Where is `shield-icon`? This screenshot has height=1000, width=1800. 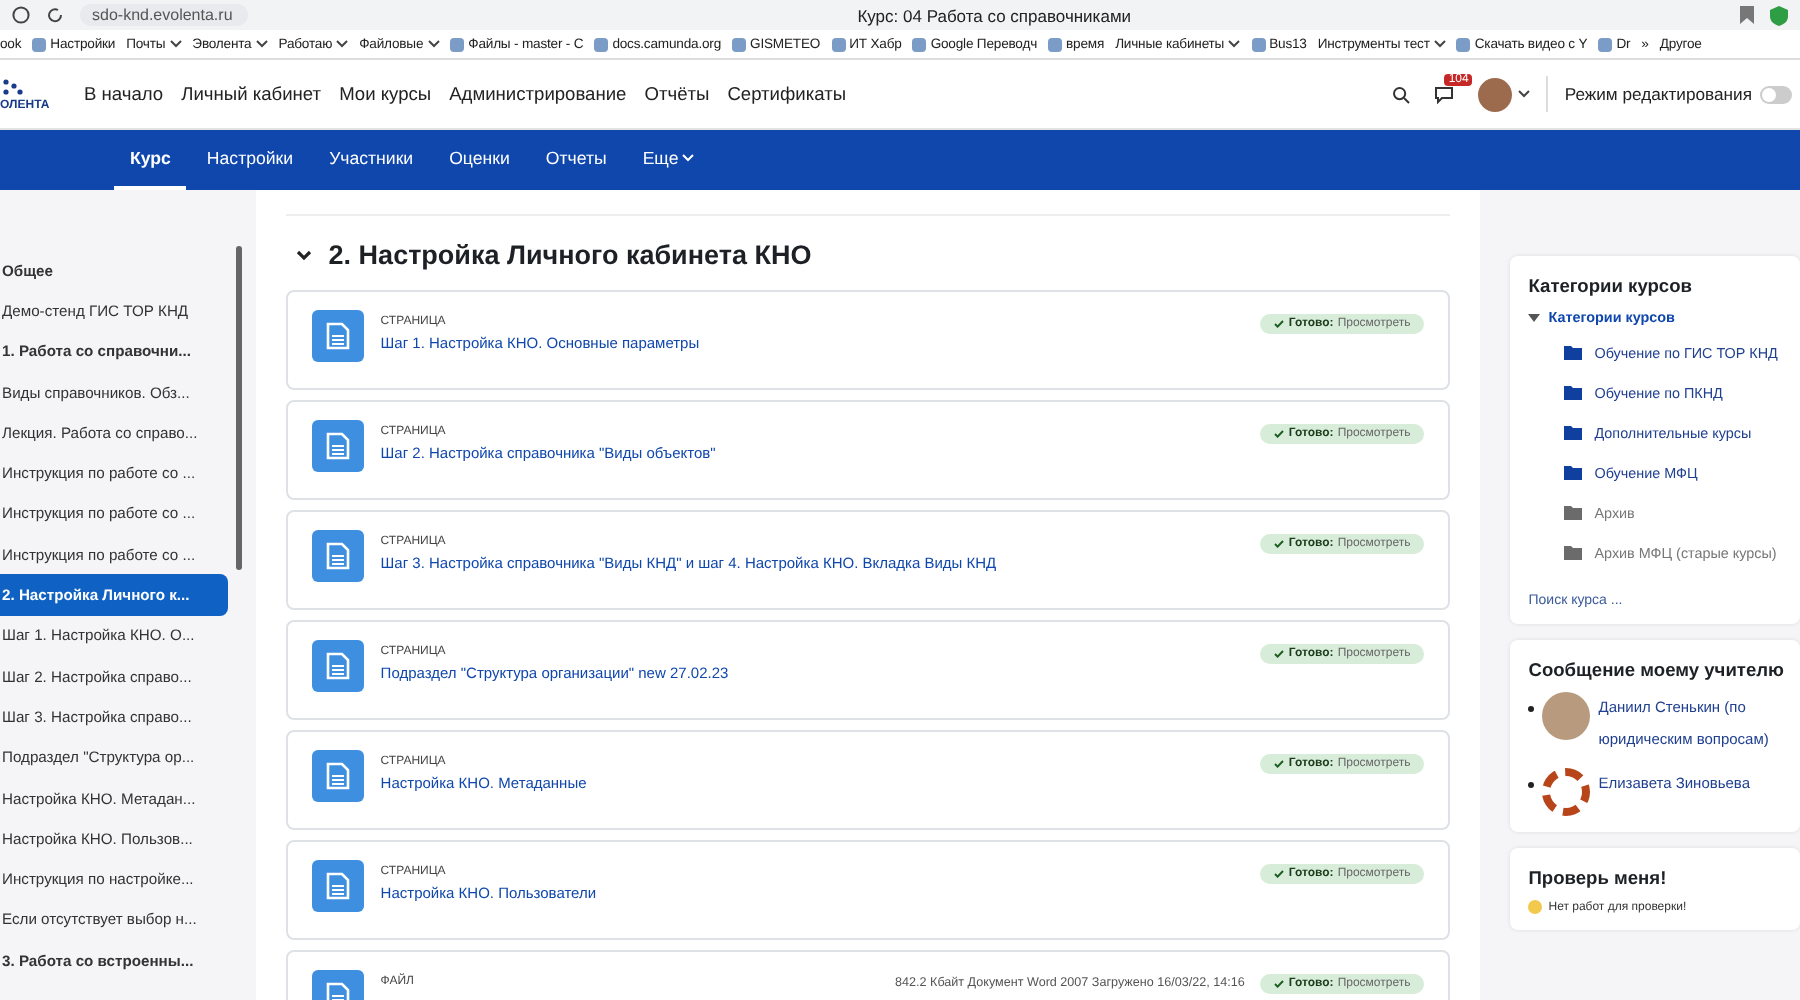
shield-icon is located at coordinates (1779, 15).